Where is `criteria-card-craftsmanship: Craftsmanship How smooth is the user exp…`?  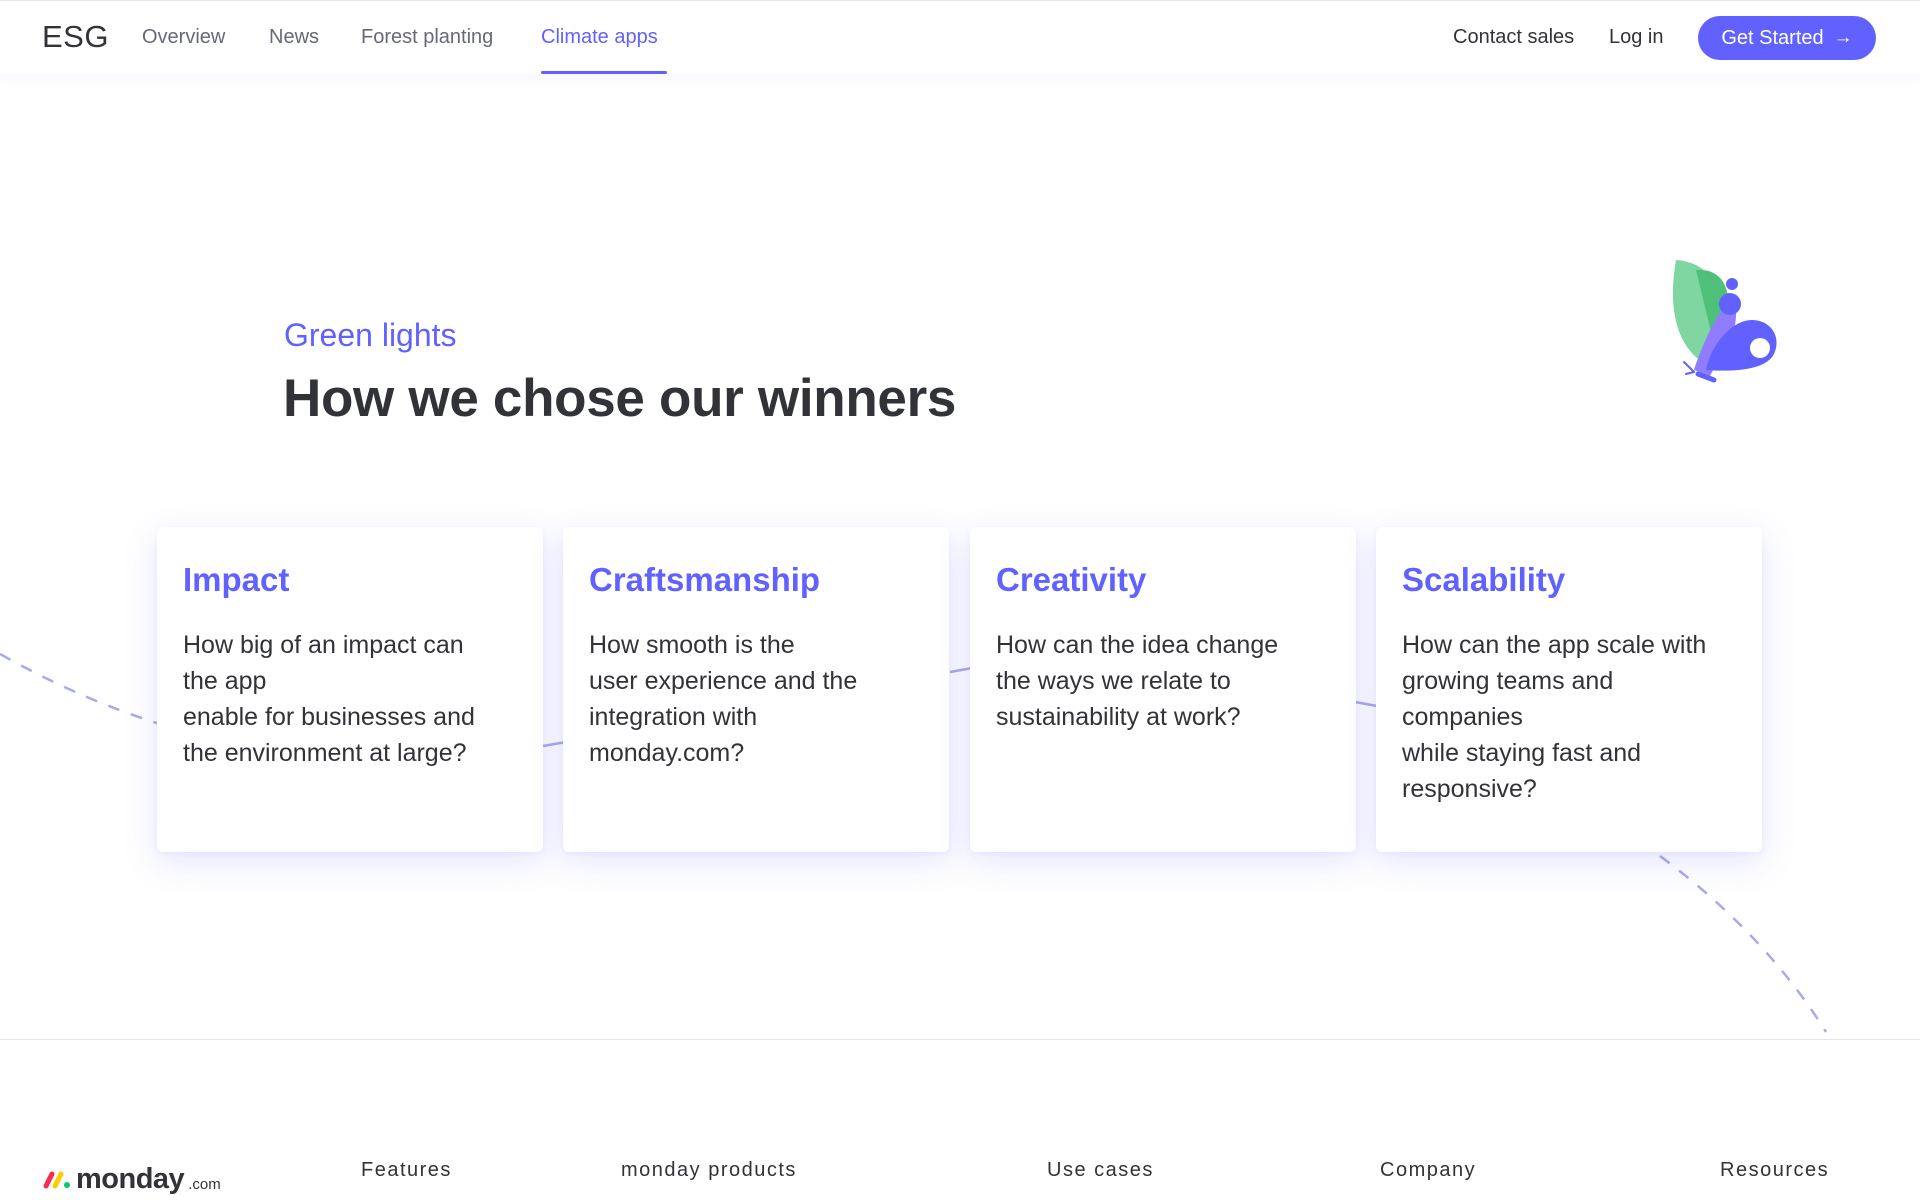
criteria-card-craftsmanship: Craftsmanship How smooth is the user exp… is located at coordinates (756, 689).